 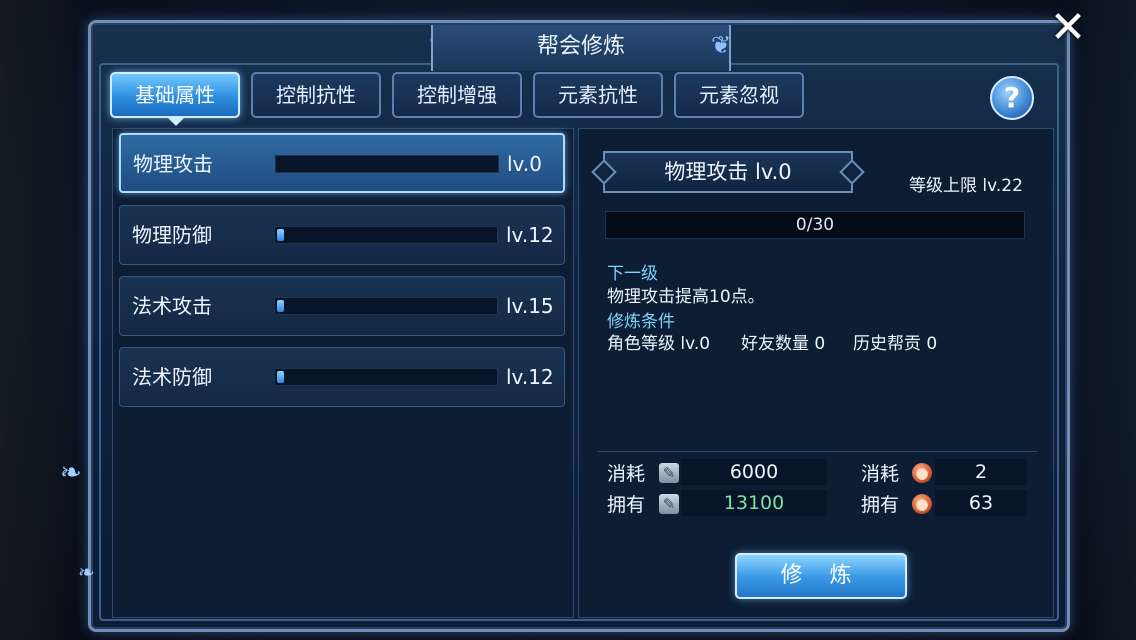 I want to click on help-icon: ?, so click(x=1012, y=98).